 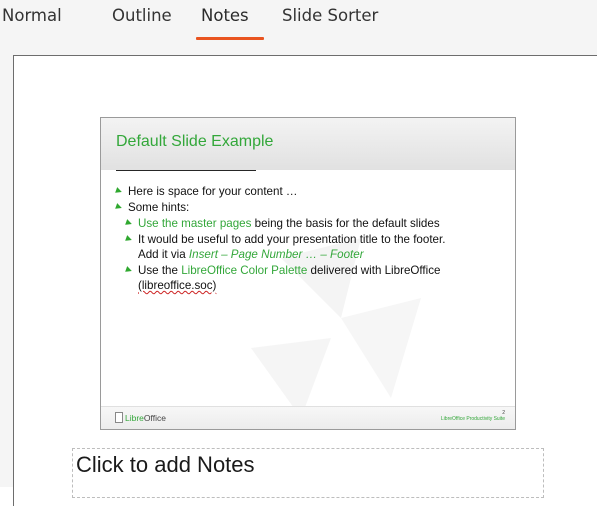 I want to click on bullet-text: delivered with LibreOffice, so click(x=374, y=270).